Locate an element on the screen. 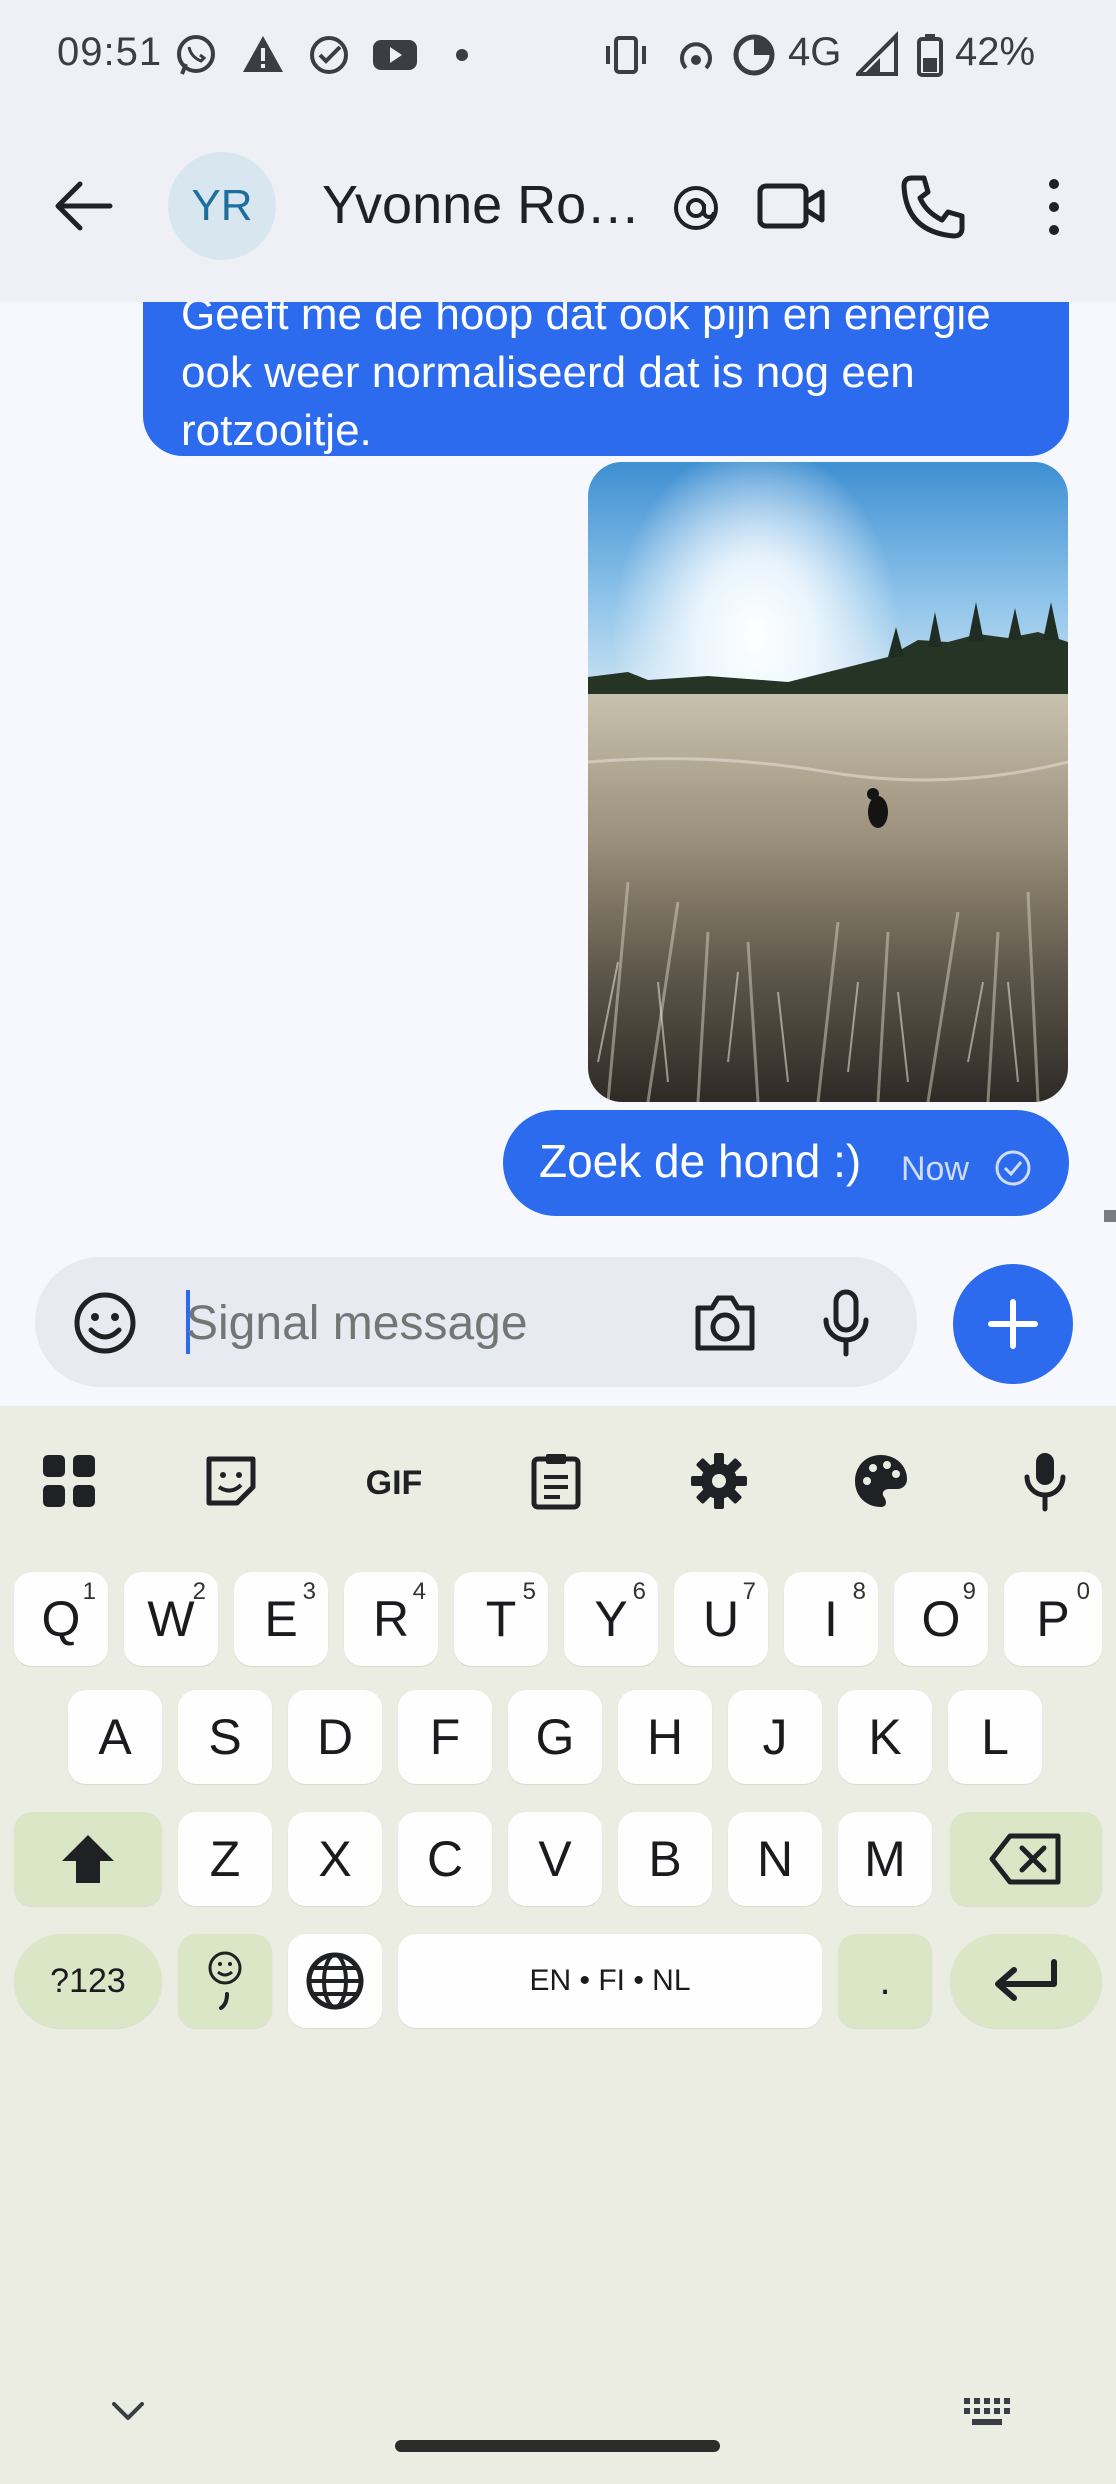  add-attachment-button is located at coordinates (1013, 1324).